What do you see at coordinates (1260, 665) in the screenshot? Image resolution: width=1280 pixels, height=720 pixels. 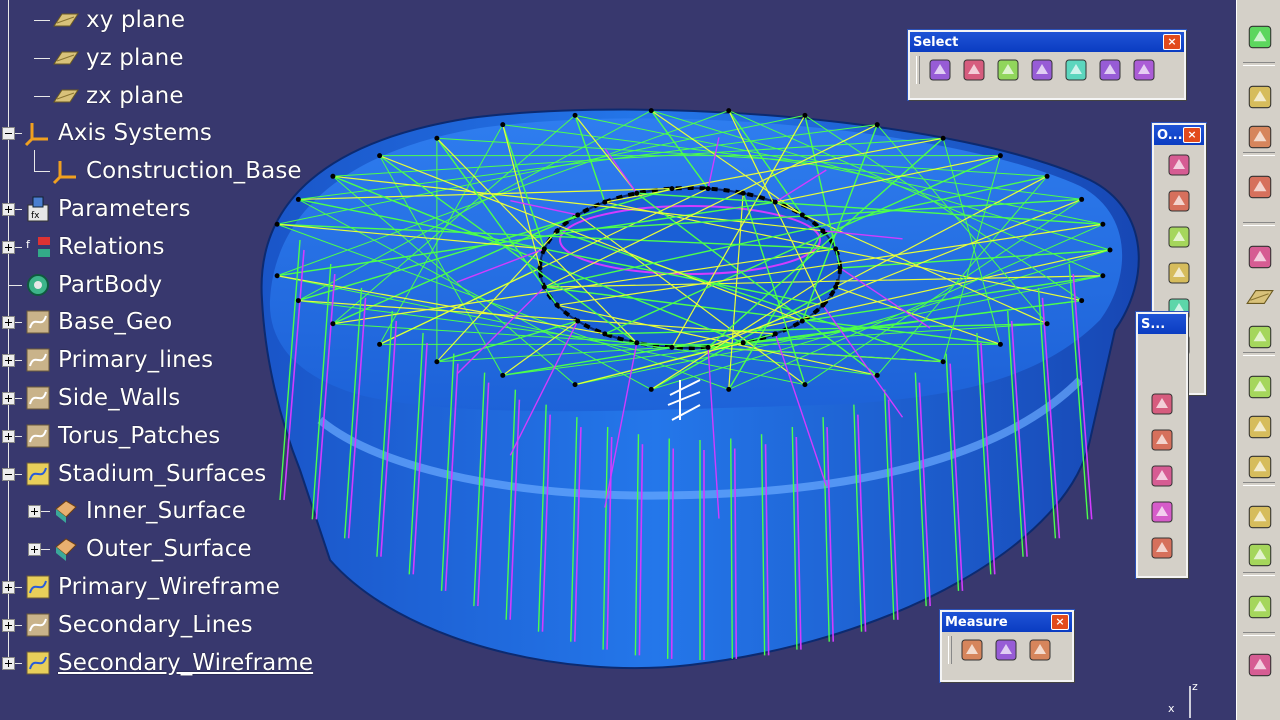 I see `grid-icon` at bounding box center [1260, 665].